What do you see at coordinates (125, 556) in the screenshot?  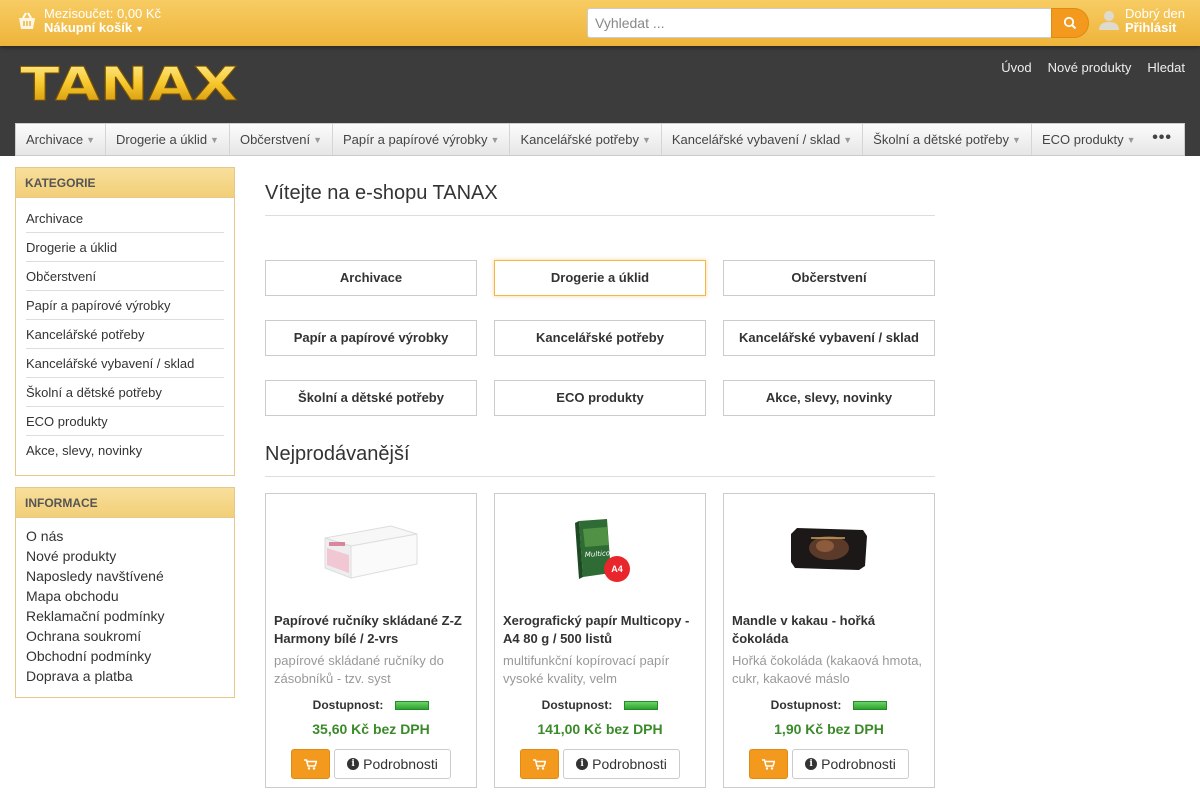 I see `info-link-nove-produkty: Nové produkty` at bounding box center [125, 556].